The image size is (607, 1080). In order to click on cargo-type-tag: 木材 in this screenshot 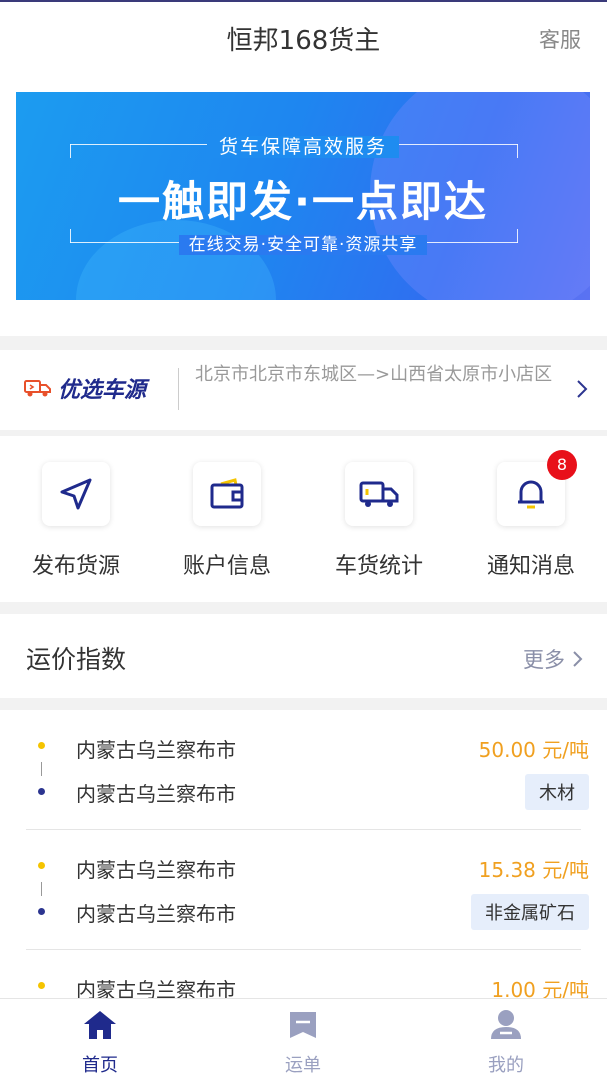, I will do `click(557, 792)`.